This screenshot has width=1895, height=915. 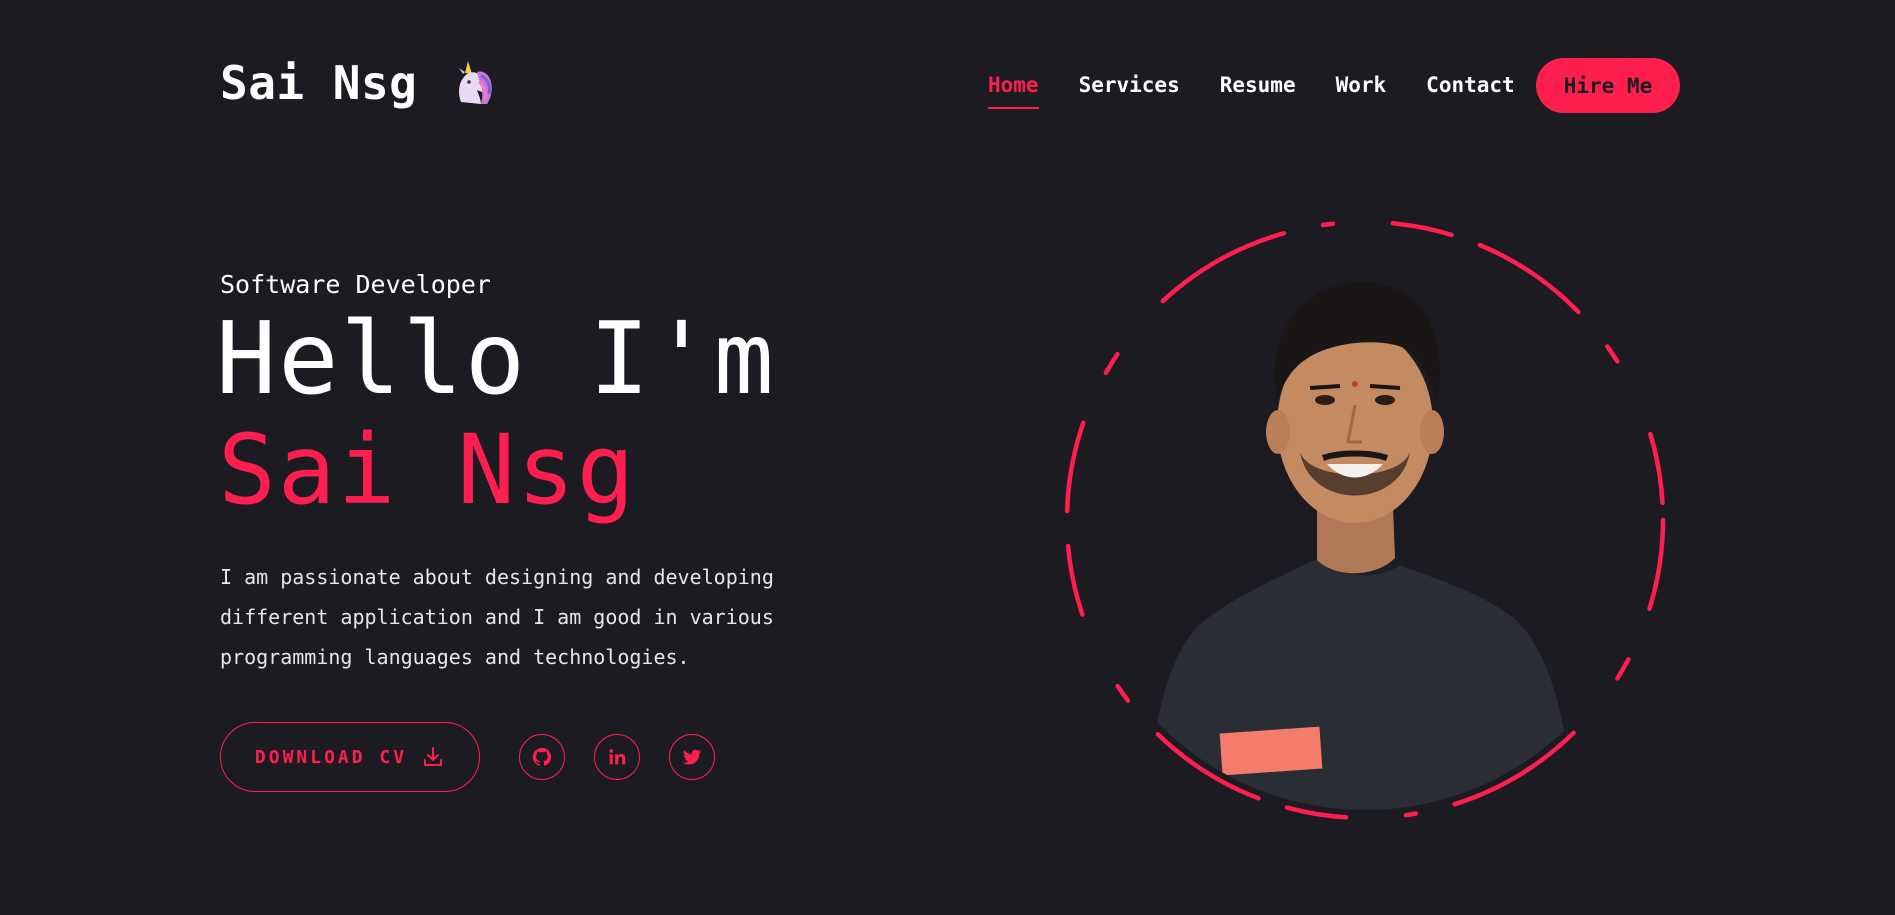 What do you see at coordinates (331, 757) in the screenshot?
I see `download-cv-label: DOWNLOAD CV` at bounding box center [331, 757].